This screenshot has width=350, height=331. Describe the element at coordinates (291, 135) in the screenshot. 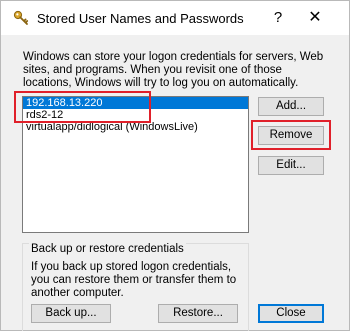

I see `remove-button: Remove` at that location.